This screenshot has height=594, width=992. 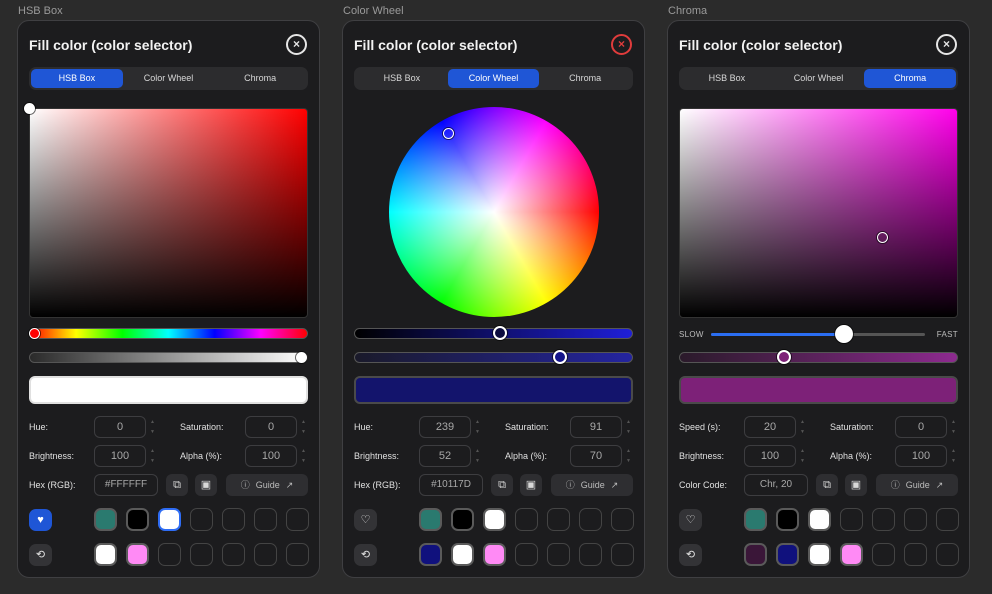 I want to click on speed-stepper: ▲ ▼, so click(x=802, y=427).